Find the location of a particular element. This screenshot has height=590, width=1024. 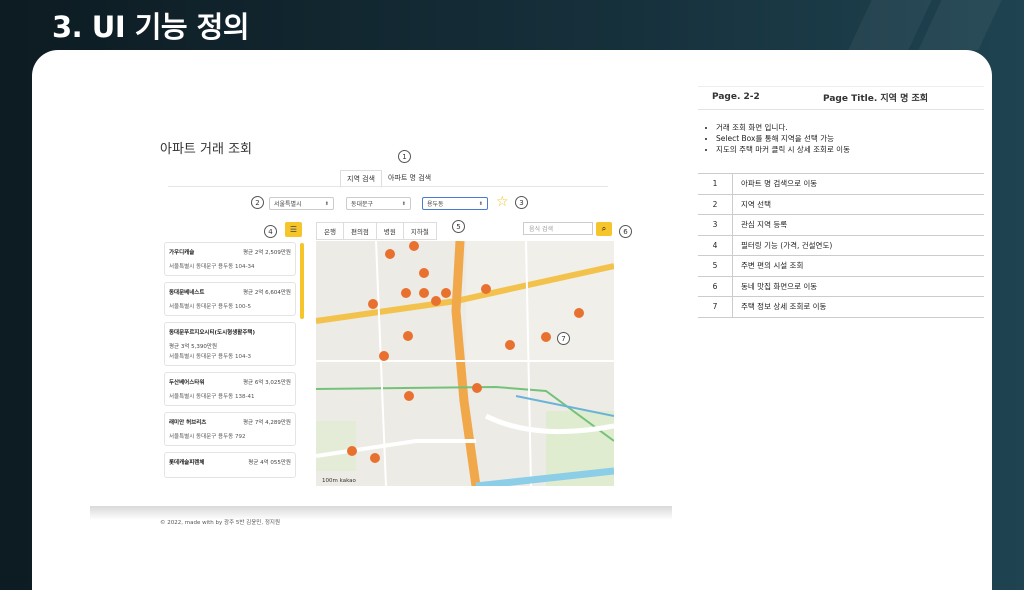

apt-price: 평균 3억 5,390만원 is located at coordinates (193, 347).